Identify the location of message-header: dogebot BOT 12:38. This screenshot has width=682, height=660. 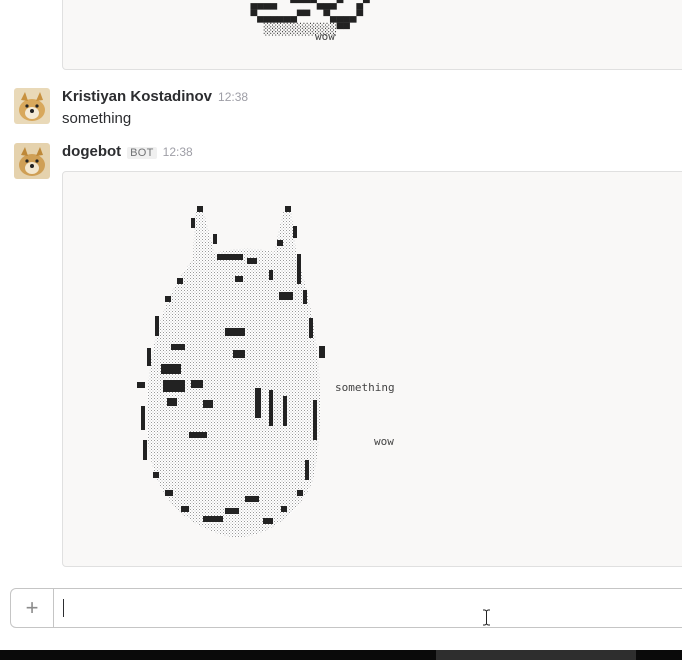
(127, 151).